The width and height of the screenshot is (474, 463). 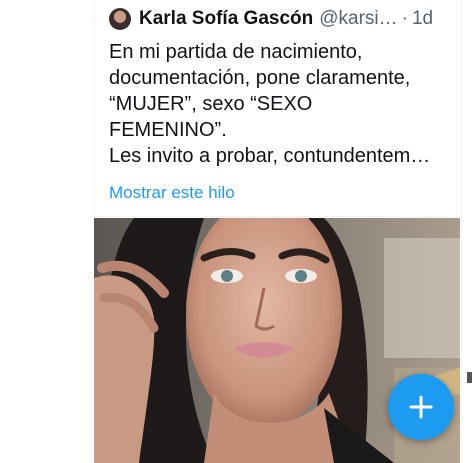 I want to click on plus-icon, so click(x=421, y=407).